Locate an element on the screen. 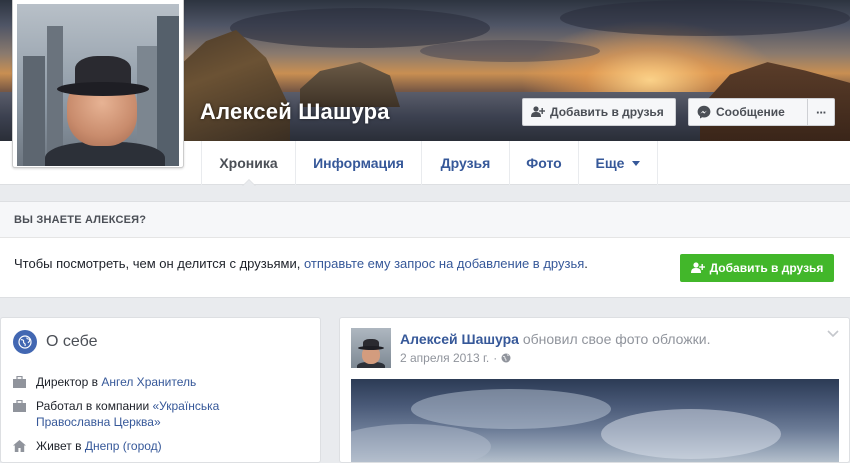 The height and width of the screenshot is (463, 850). avatar is located at coordinates (98, 85).